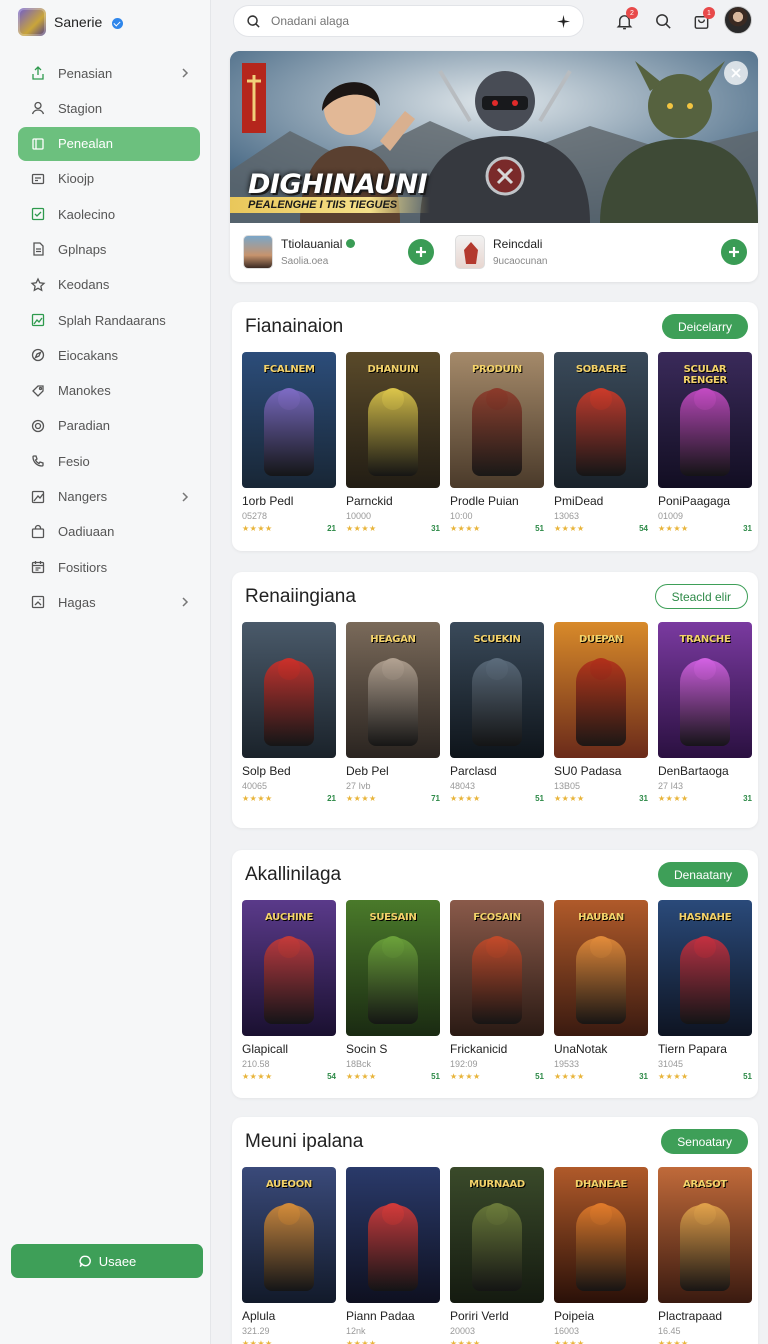 The width and height of the screenshot is (768, 1344). I want to click on sidebar-item-12: Fesio, so click(109, 461).